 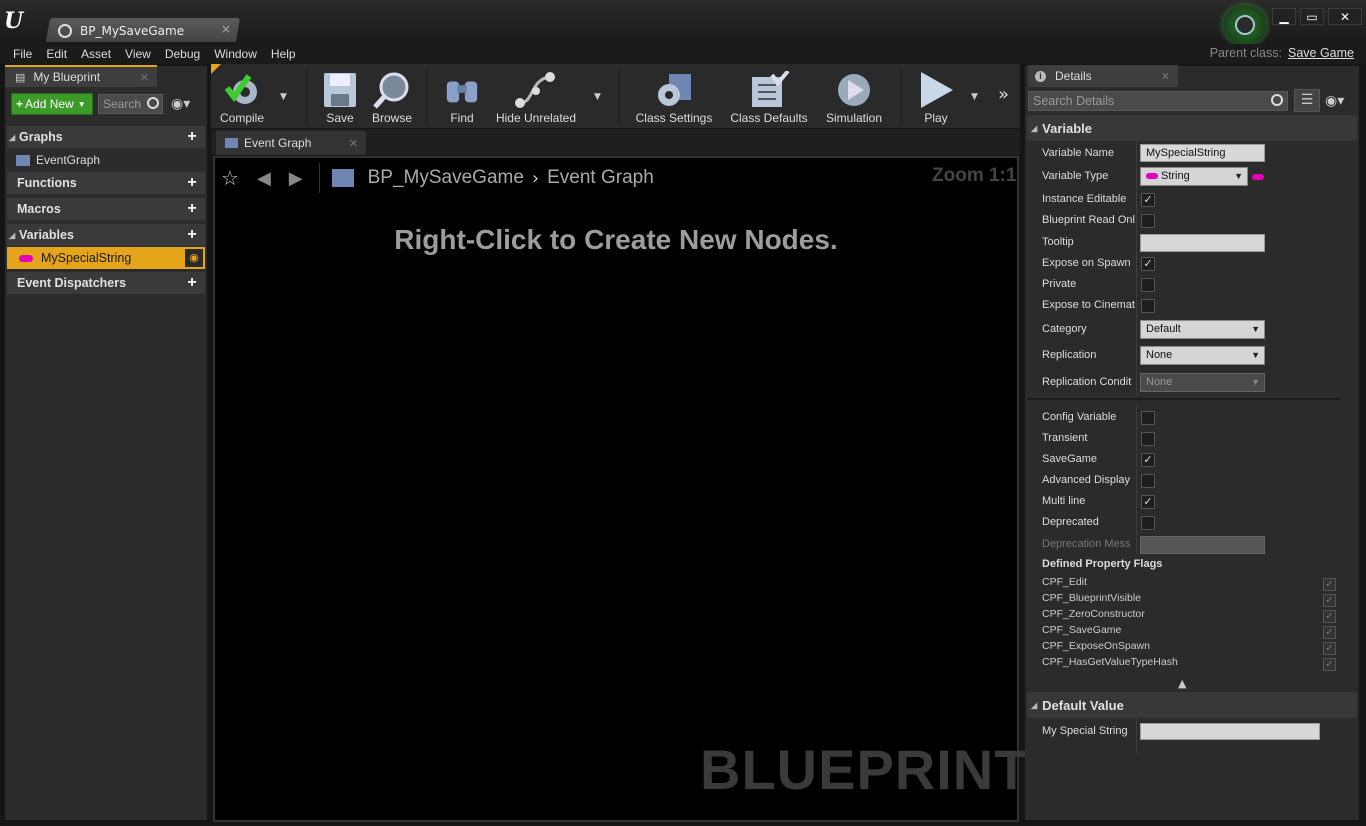 I want to click on favorite-star-icon: ☆, so click(x=230, y=178).